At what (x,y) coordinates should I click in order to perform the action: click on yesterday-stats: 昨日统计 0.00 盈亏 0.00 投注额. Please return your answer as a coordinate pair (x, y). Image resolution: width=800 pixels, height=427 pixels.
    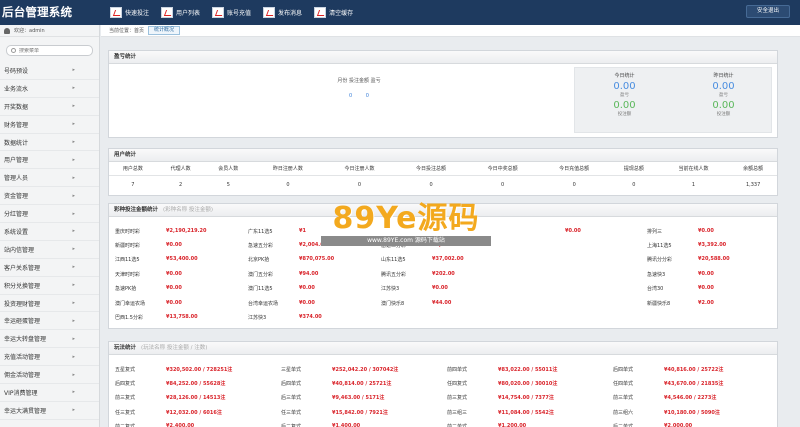
    Looking at the image, I should click on (723, 94).